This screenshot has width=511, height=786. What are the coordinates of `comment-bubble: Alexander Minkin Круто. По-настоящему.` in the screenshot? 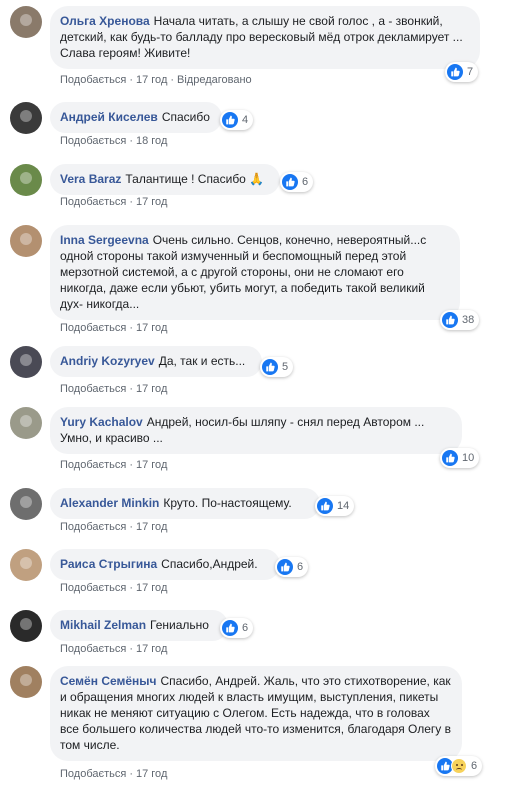 It's located at (185, 503).